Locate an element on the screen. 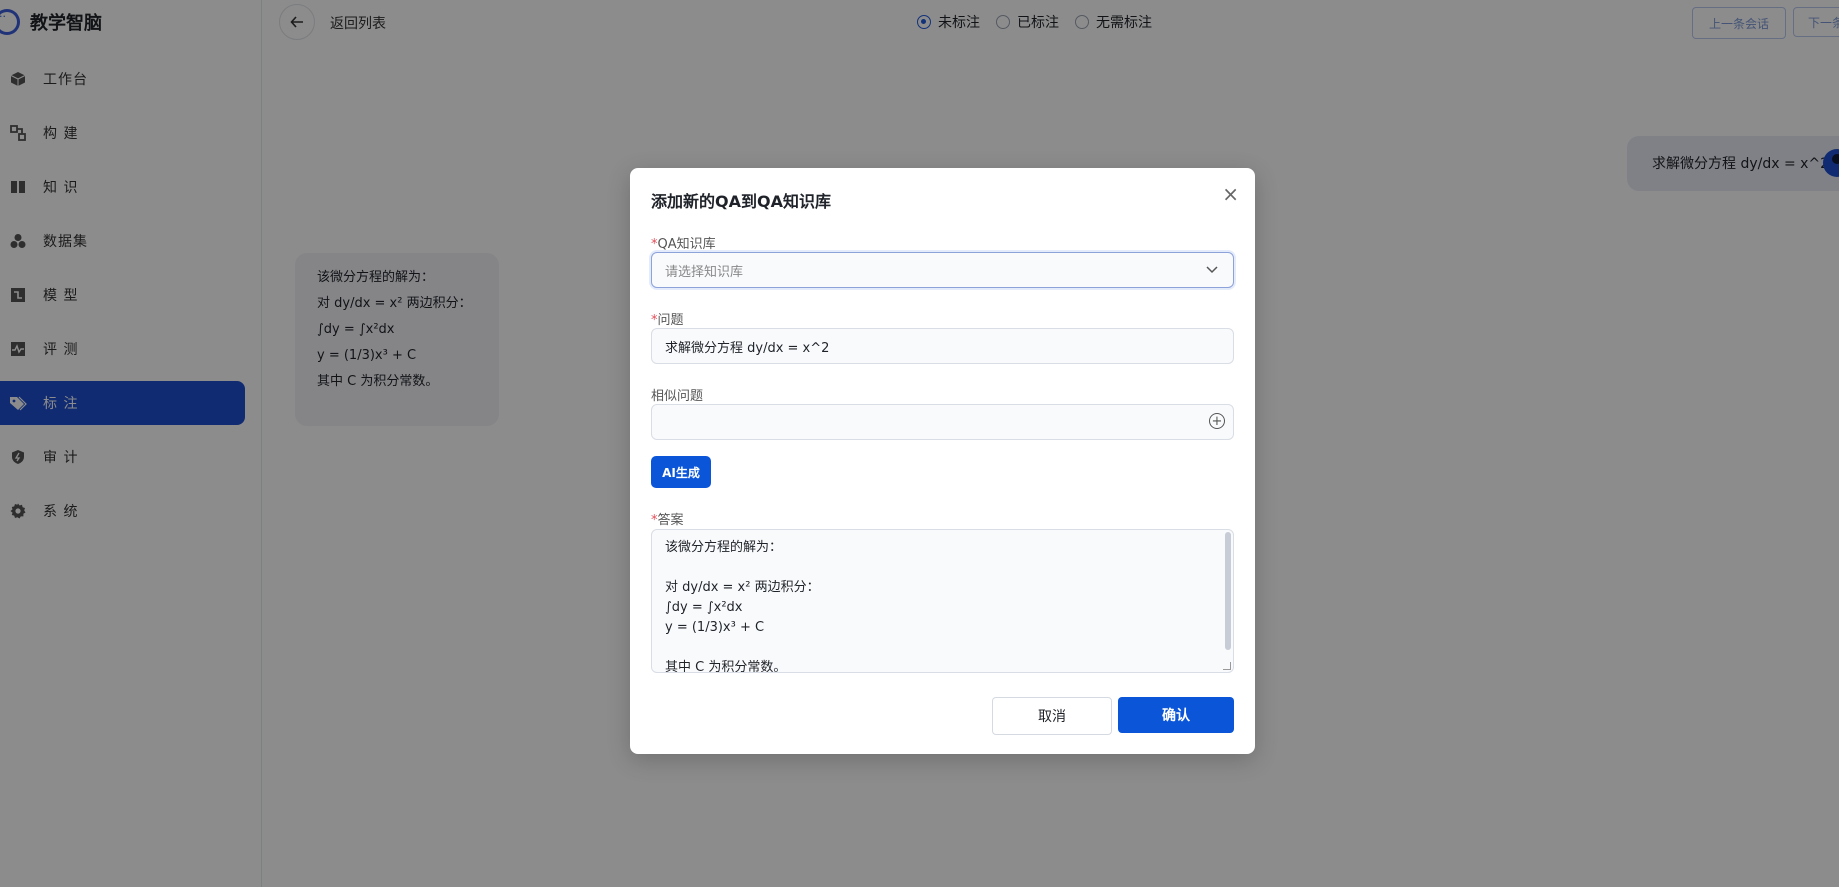  answer-label-text: 答案 is located at coordinates (670, 520).